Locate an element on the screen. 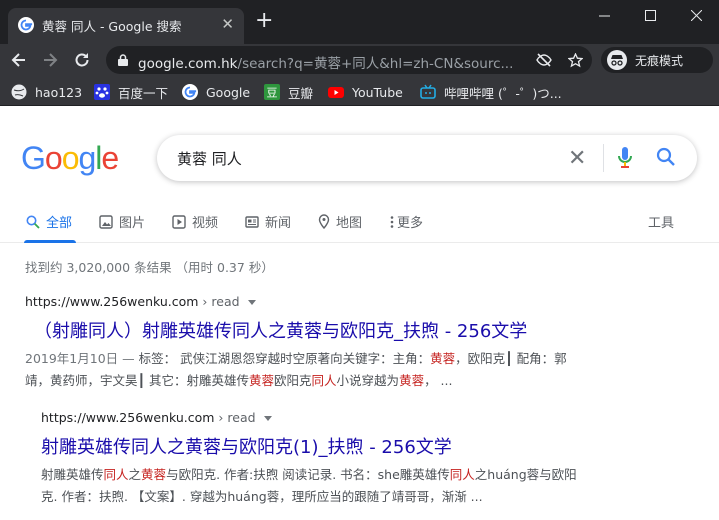  tab-images: 图片 is located at coordinates (122, 221).